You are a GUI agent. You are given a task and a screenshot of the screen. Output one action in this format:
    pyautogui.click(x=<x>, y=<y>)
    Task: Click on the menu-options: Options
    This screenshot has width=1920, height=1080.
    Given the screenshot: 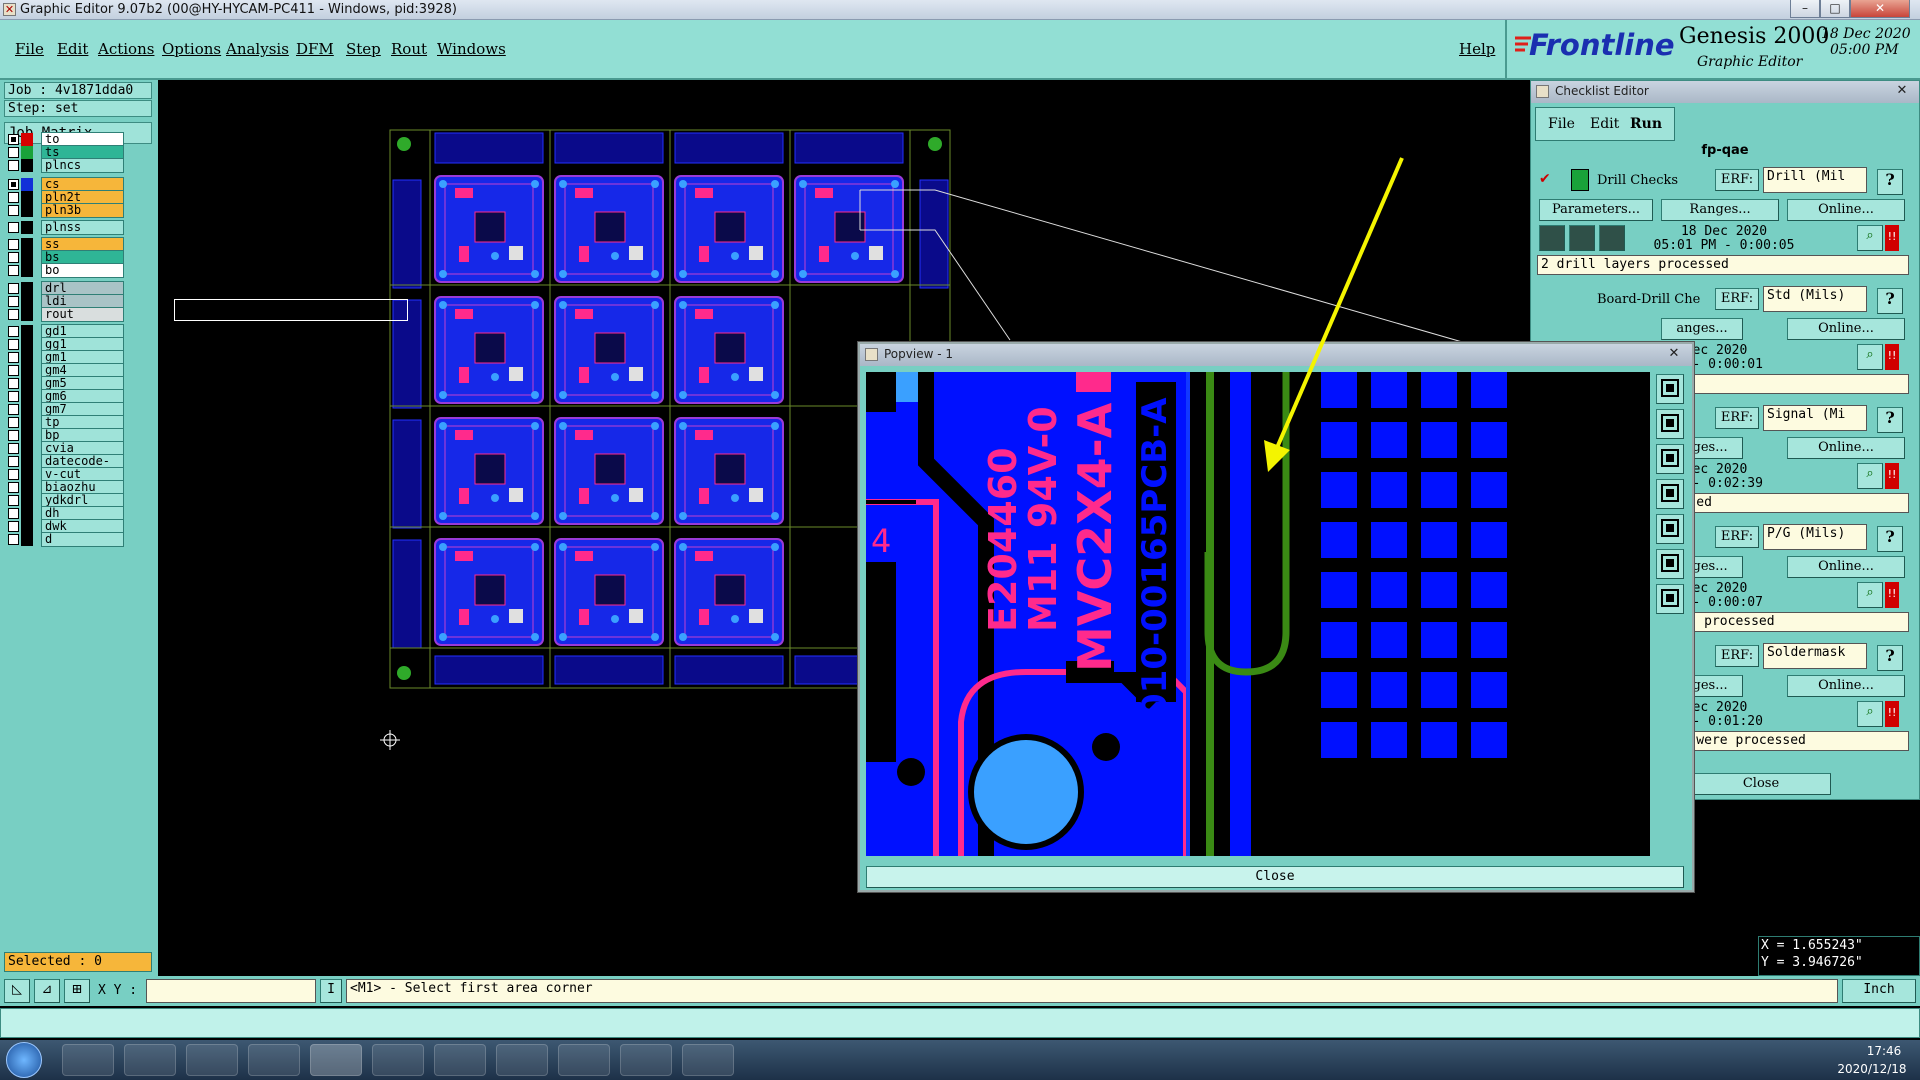 What is the action you would take?
    pyautogui.click(x=191, y=49)
    